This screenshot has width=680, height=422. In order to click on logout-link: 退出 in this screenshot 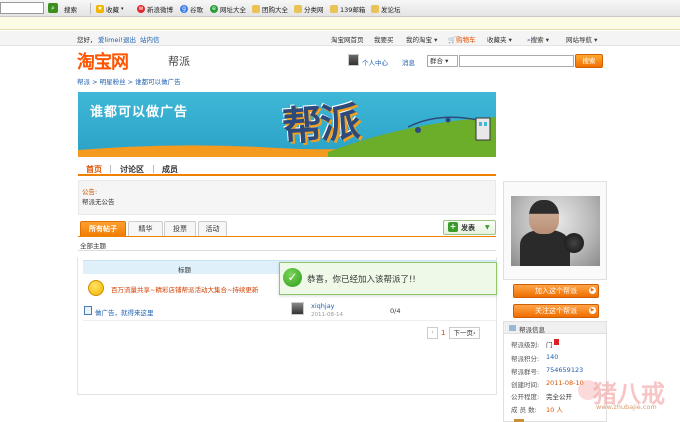, I will do `click(129, 39)`.